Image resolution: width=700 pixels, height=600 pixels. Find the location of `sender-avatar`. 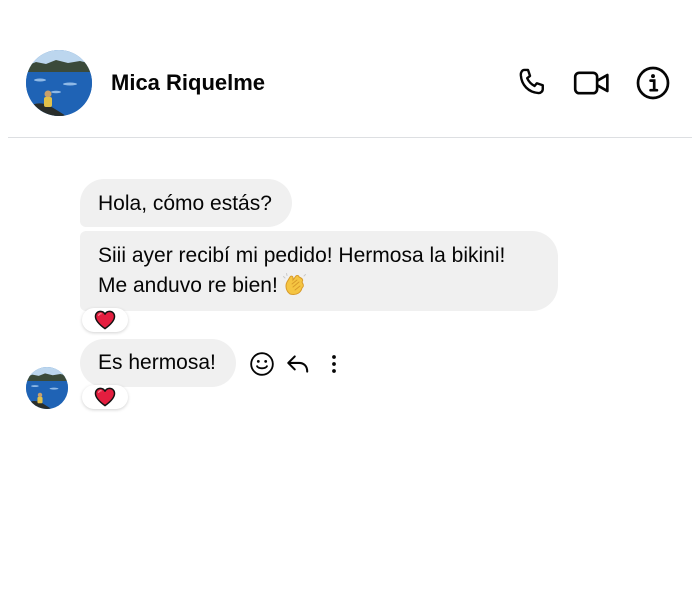

sender-avatar is located at coordinates (47, 388).